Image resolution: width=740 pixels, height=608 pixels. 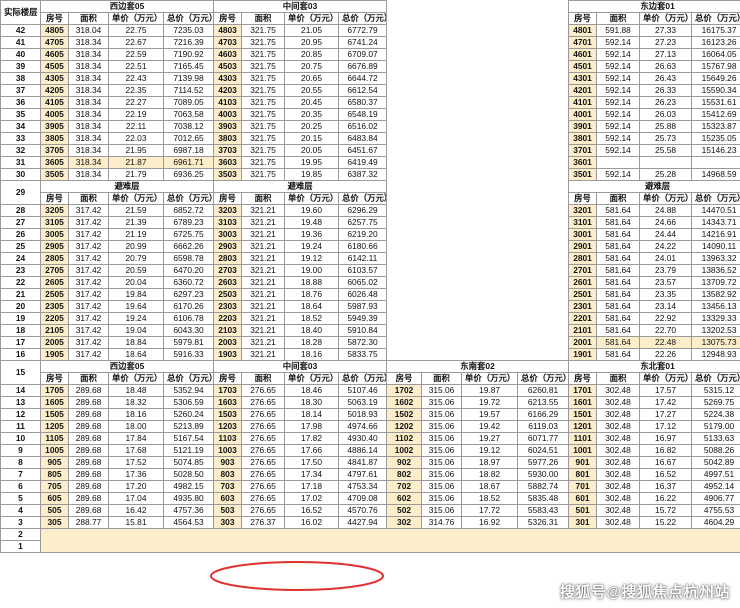 What do you see at coordinates (228, 102) in the screenshot?
I see `room-number: 4103` at bounding box center [228, 102].